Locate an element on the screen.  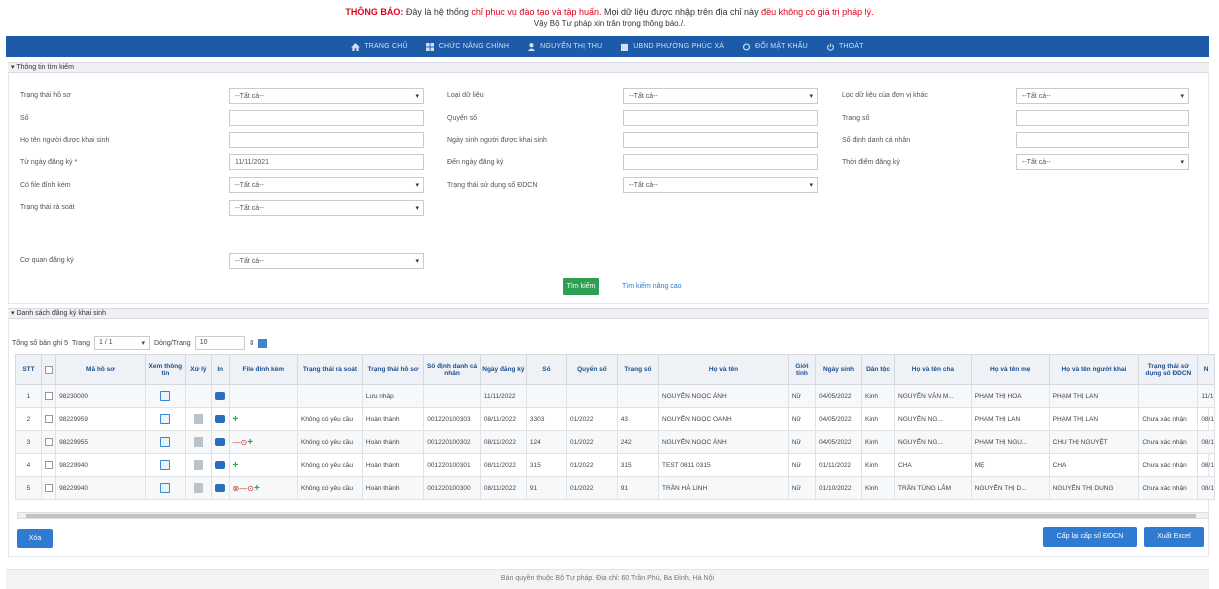
scrollbar-thumb is located at coordinates (611, 516).